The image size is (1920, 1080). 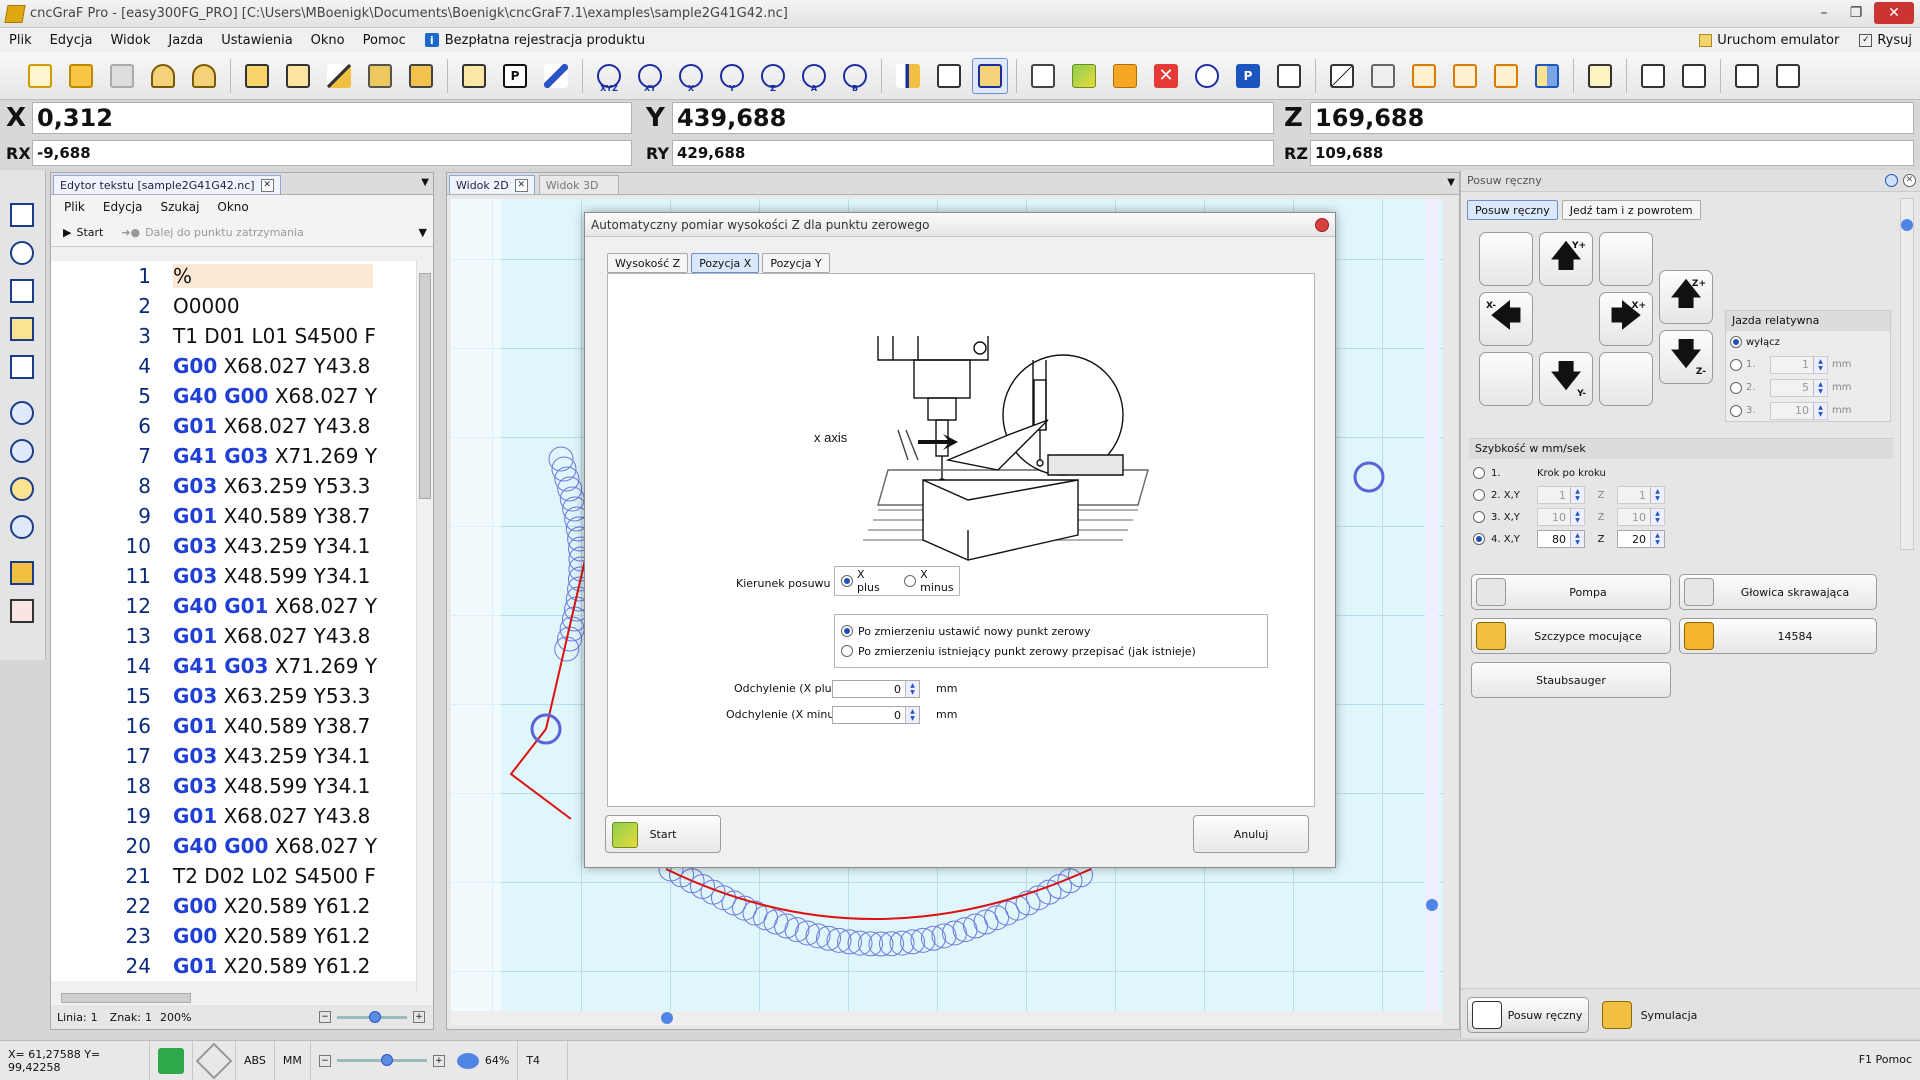 I want to click on code-line: 7 G41 G03 X71.269 Y, so click(x=234, y=456).